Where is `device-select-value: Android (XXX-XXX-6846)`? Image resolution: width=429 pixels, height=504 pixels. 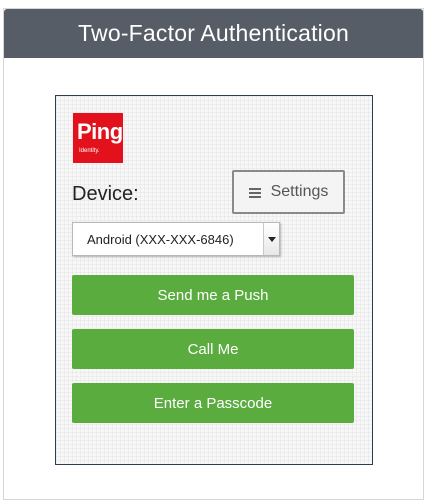 device-select-value: Android (XXX-XXX-6846) is located at coordinates (160, 239).